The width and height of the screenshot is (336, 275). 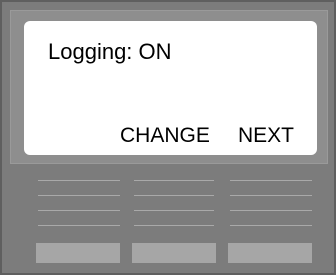 I want to click on logging-status: Logging: ON, so click(x=110, y=51).